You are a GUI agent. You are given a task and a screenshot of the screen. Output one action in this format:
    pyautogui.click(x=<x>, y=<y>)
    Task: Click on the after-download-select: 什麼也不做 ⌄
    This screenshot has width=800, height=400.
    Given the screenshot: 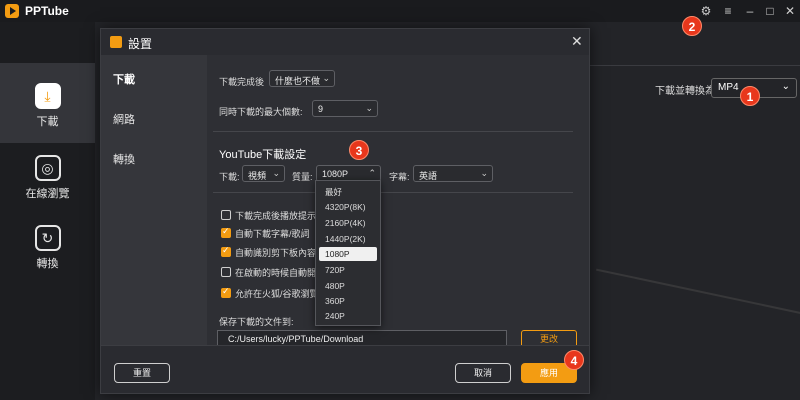 What is the action you would take?
    pyautogui.click(x=302, y=78)
    